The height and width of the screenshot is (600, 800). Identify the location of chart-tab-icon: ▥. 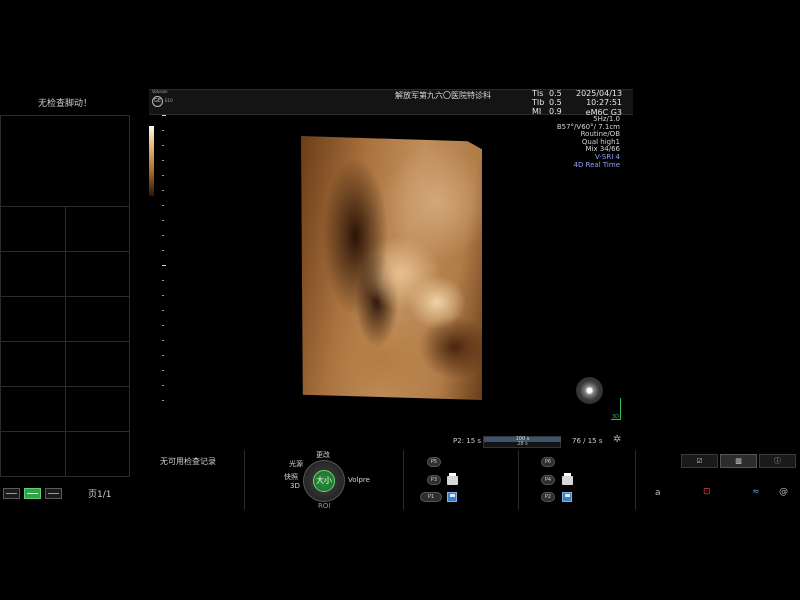
(738, 461).